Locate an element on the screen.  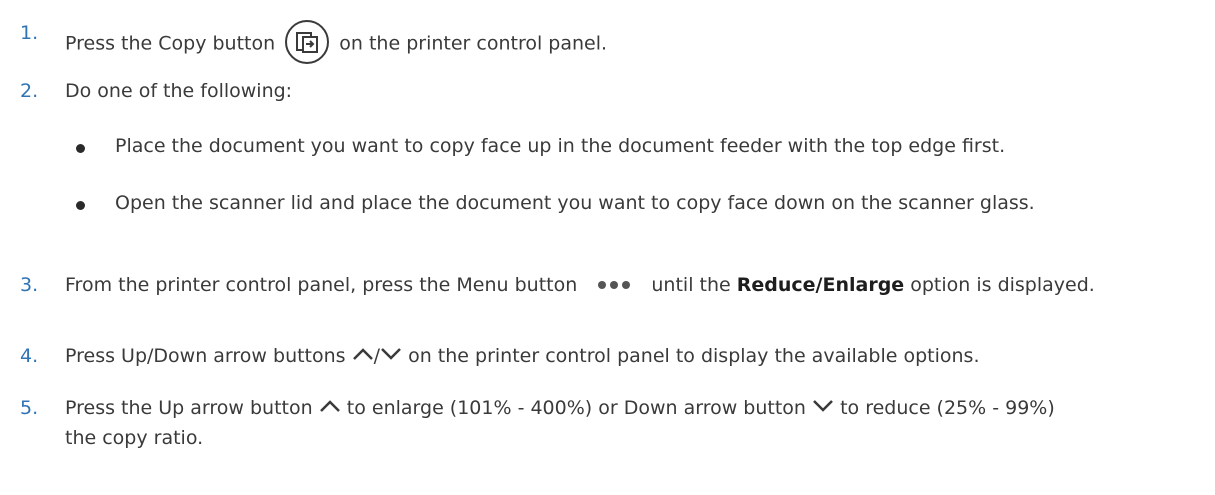
step-number: 5. is located at coordinates (29, 408).